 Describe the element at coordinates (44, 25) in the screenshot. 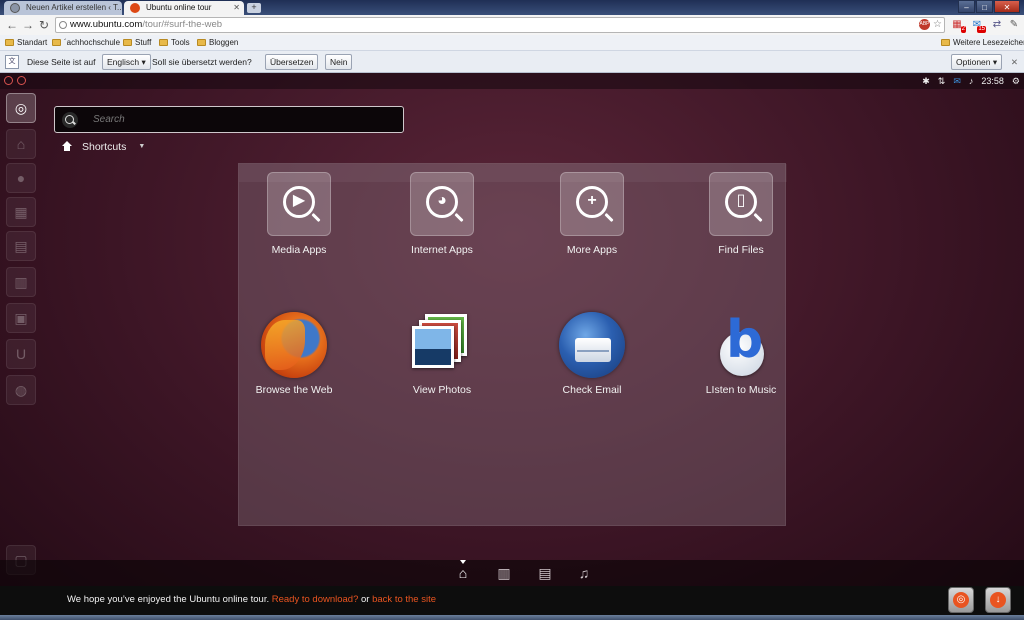

I see `reload-icon: ↻` at that location.